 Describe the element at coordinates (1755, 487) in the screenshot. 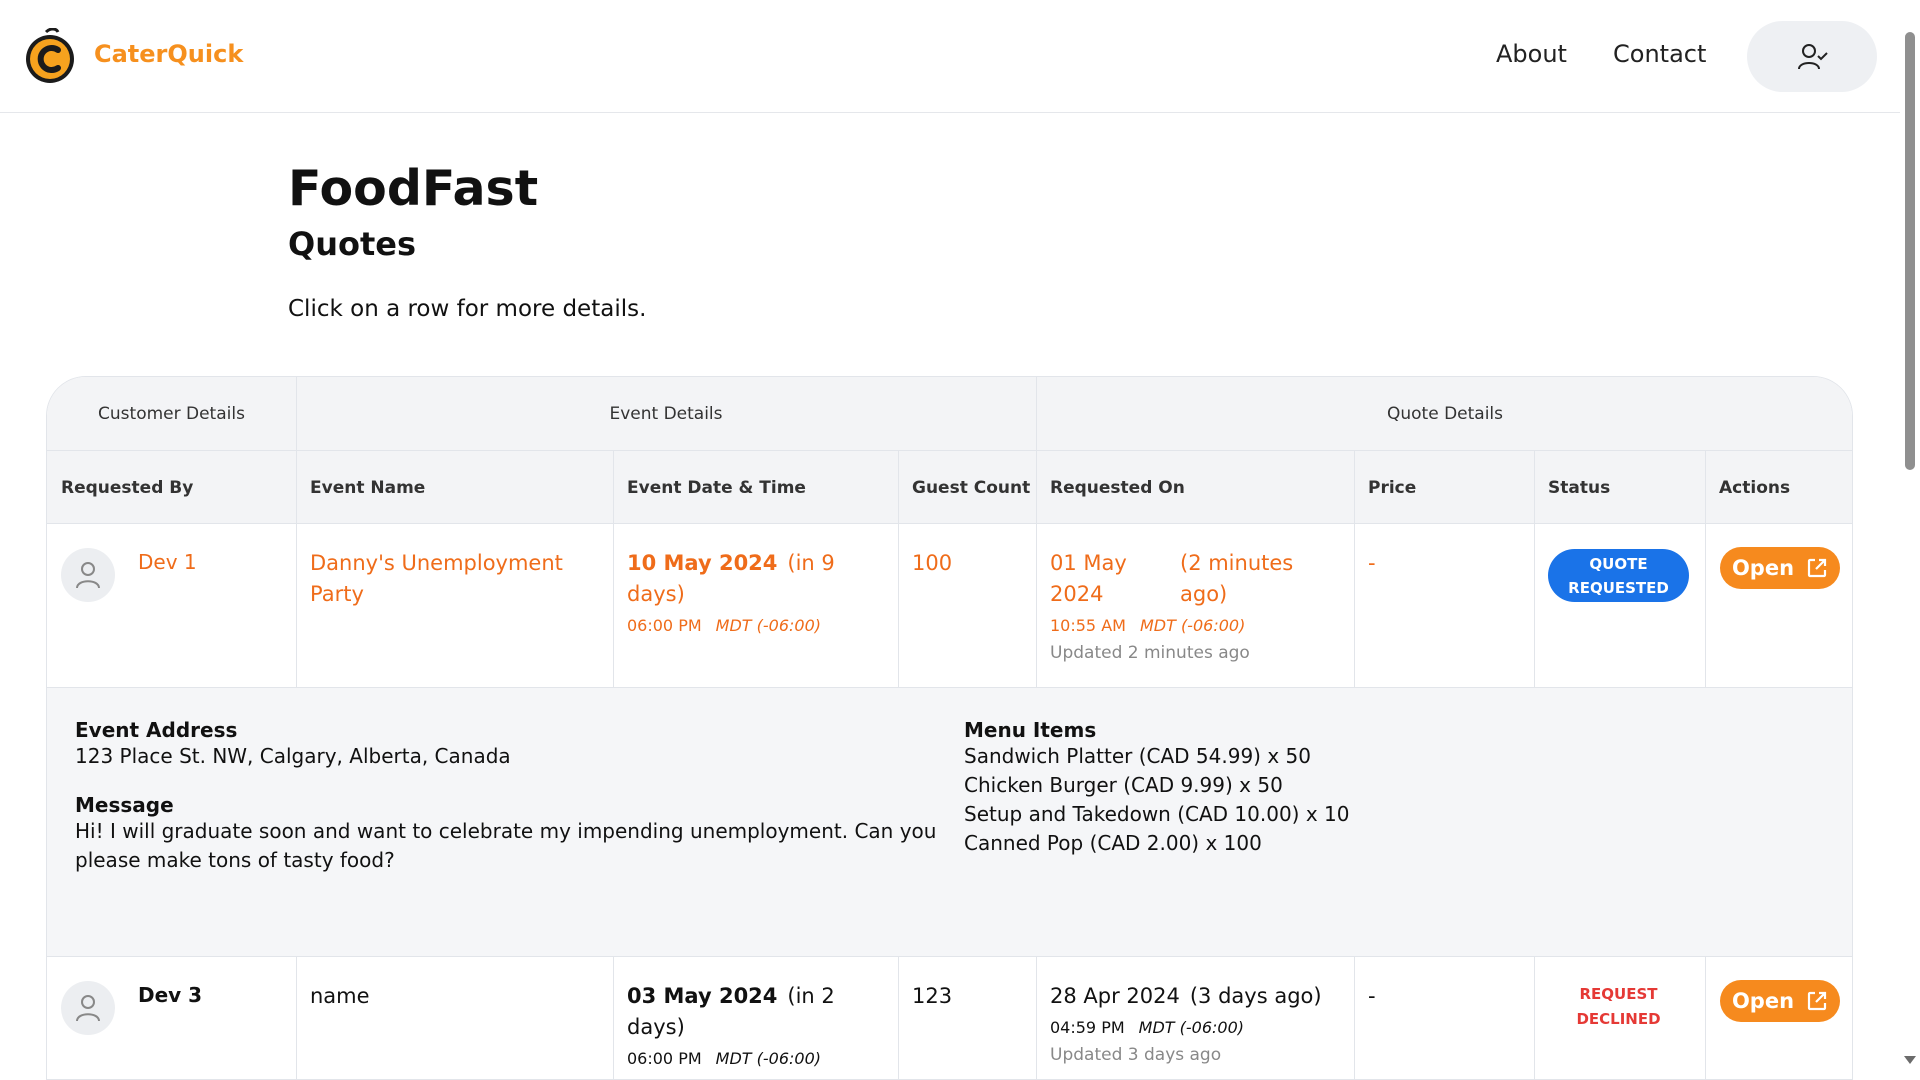

I see `col-actions: Actions` at that location.